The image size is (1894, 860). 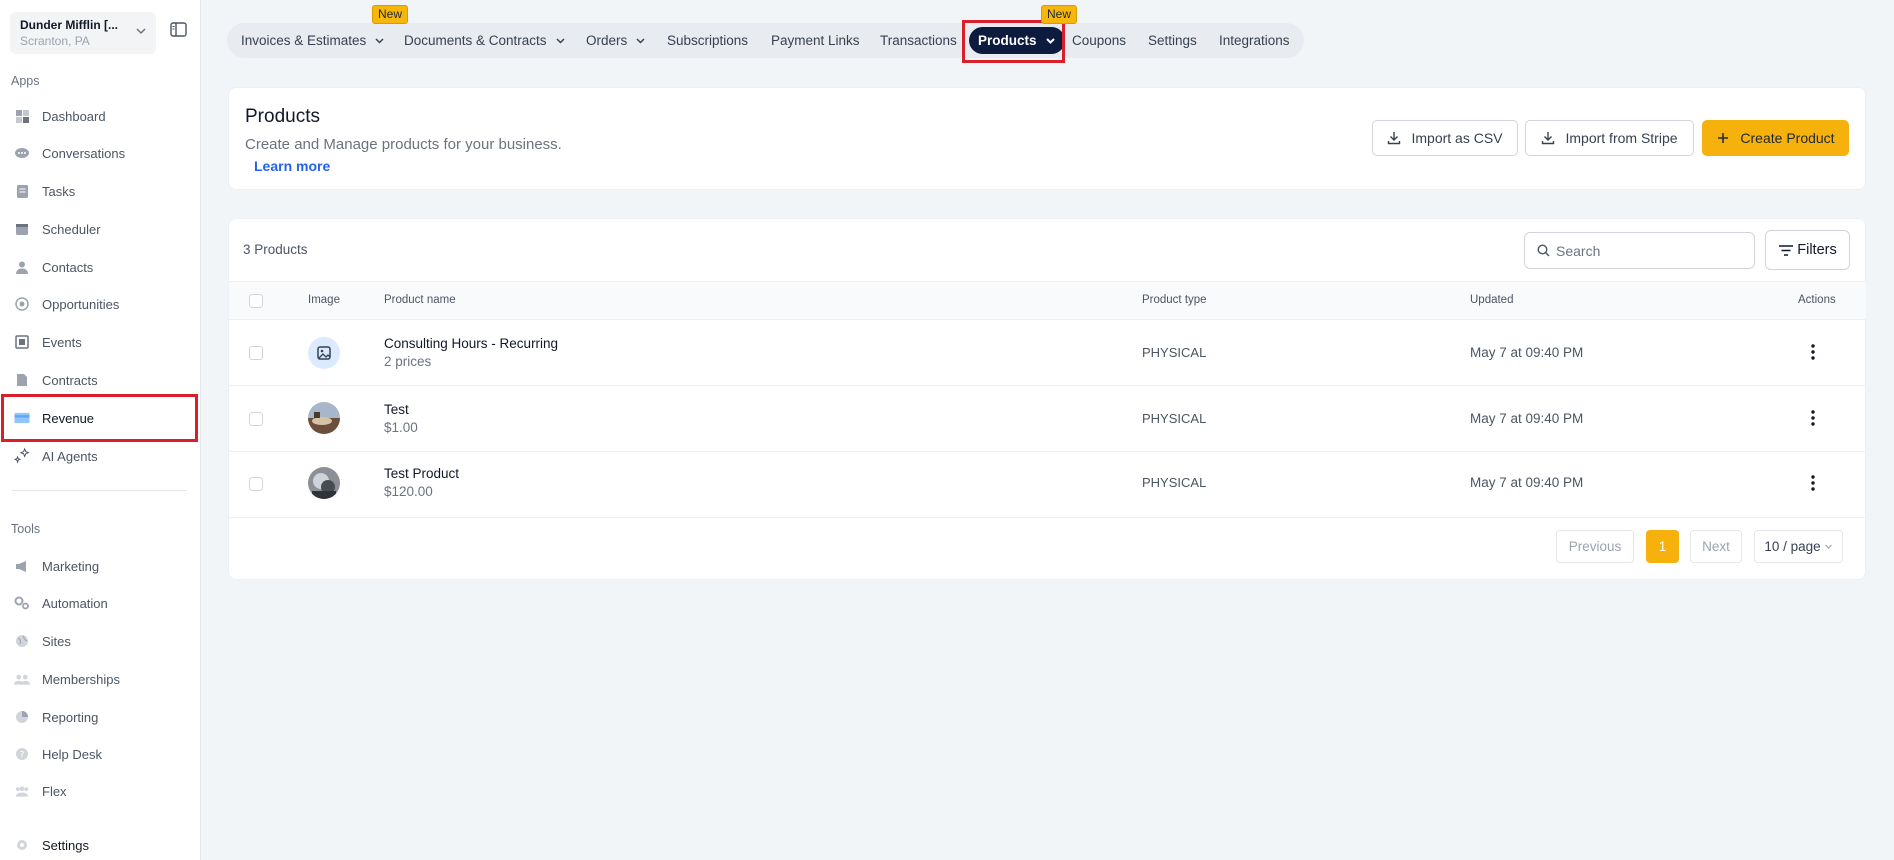 I want to click on globe-icon, so click(x=22, y=641).